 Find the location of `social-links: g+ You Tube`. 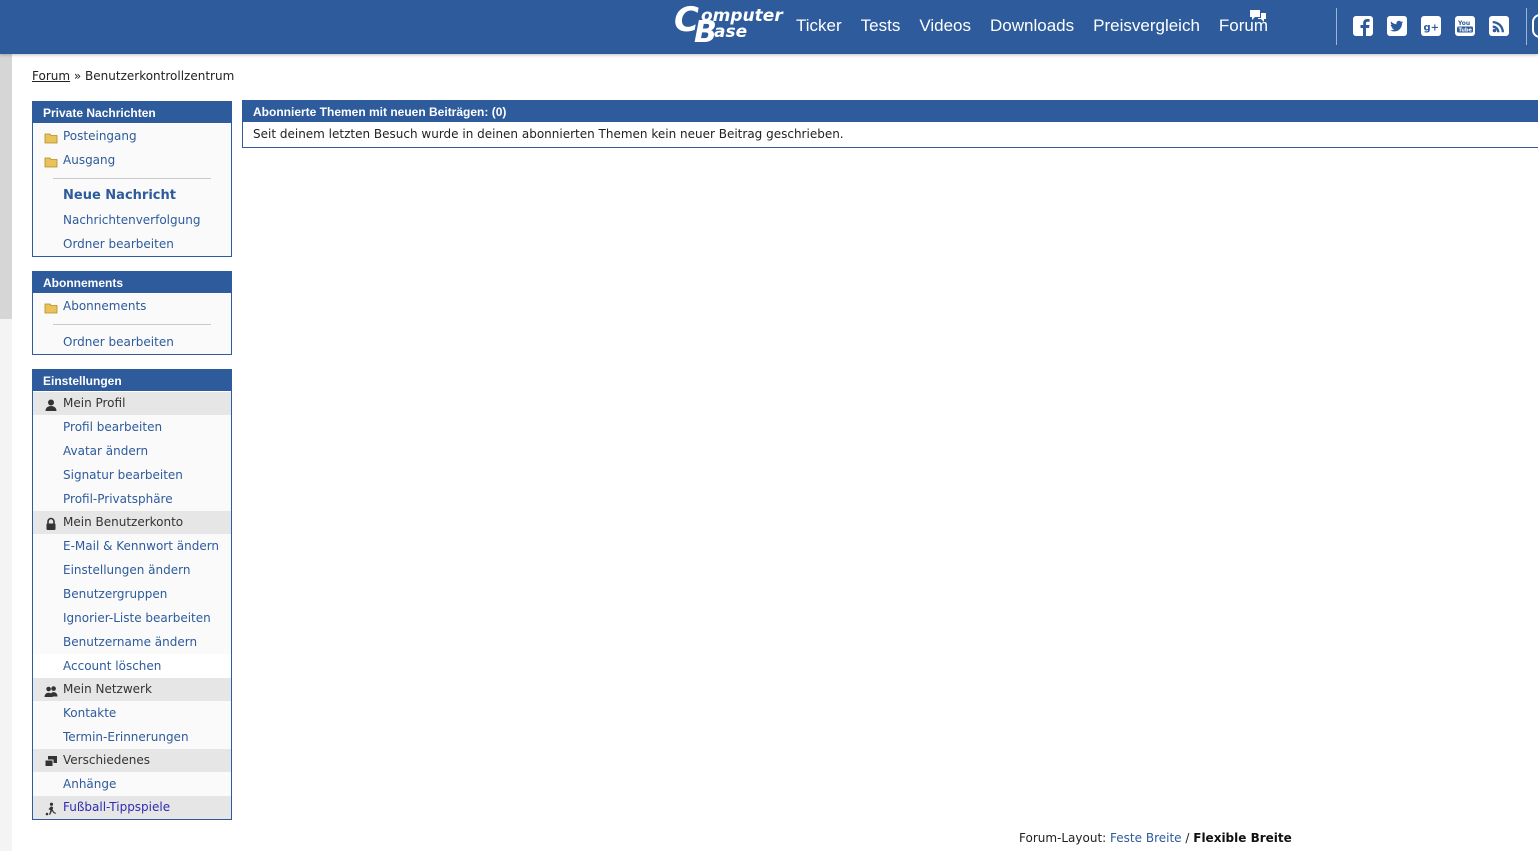

social-links: g+ You Tube is located at coordinates (1437, 26).